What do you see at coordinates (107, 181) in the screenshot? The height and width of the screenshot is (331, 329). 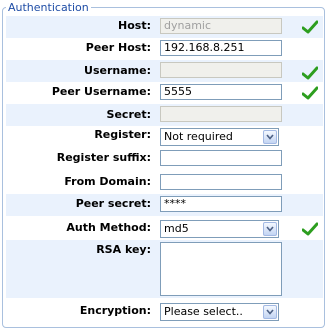 I see `from-domain-label: From Domain:` at bounding box center [107, 181].